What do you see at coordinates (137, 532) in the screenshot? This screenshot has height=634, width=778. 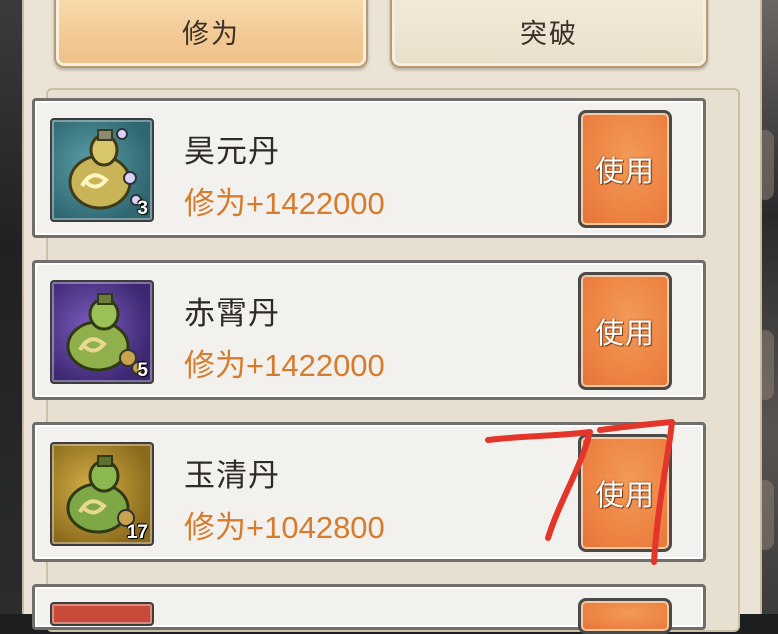 I see `item-count: 17` at bounding box center [137, 532].